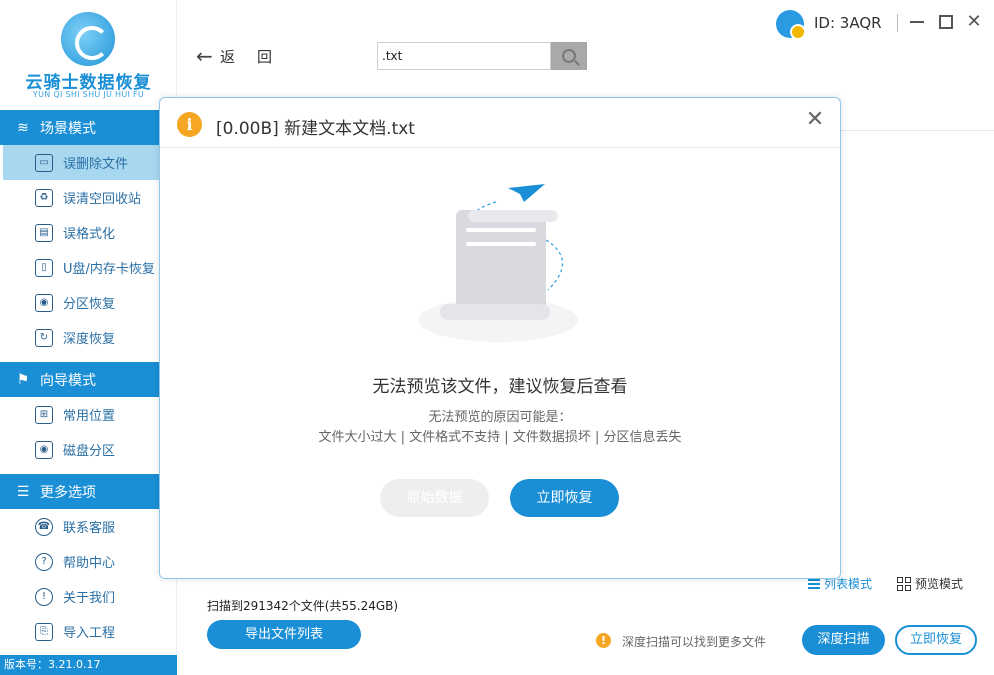 The image size is (994, 675). I want to click on user-id: ID: 3AQR, so click(848, 23).